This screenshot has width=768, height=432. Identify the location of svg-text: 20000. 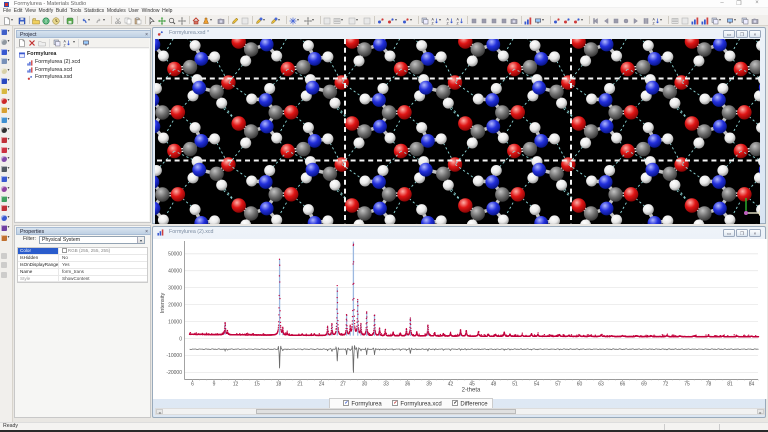
(175, 305).